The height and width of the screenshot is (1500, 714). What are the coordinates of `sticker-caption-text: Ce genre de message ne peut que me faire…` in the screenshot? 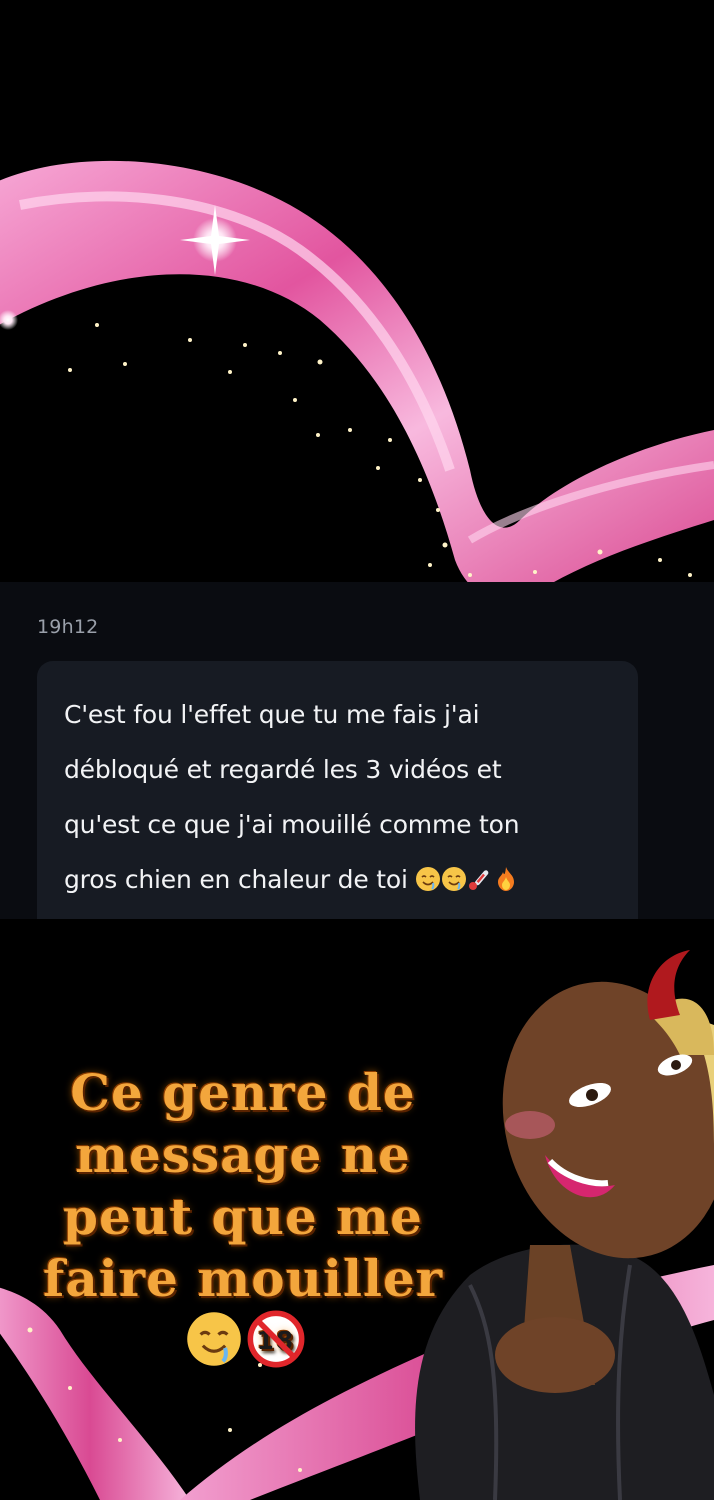 It's located at (243, 1185).